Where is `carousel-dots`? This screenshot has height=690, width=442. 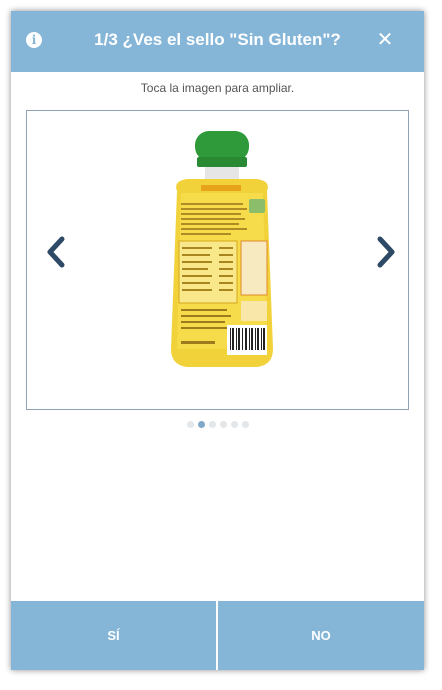 carousel-dots is located at coordinates (217, 424).